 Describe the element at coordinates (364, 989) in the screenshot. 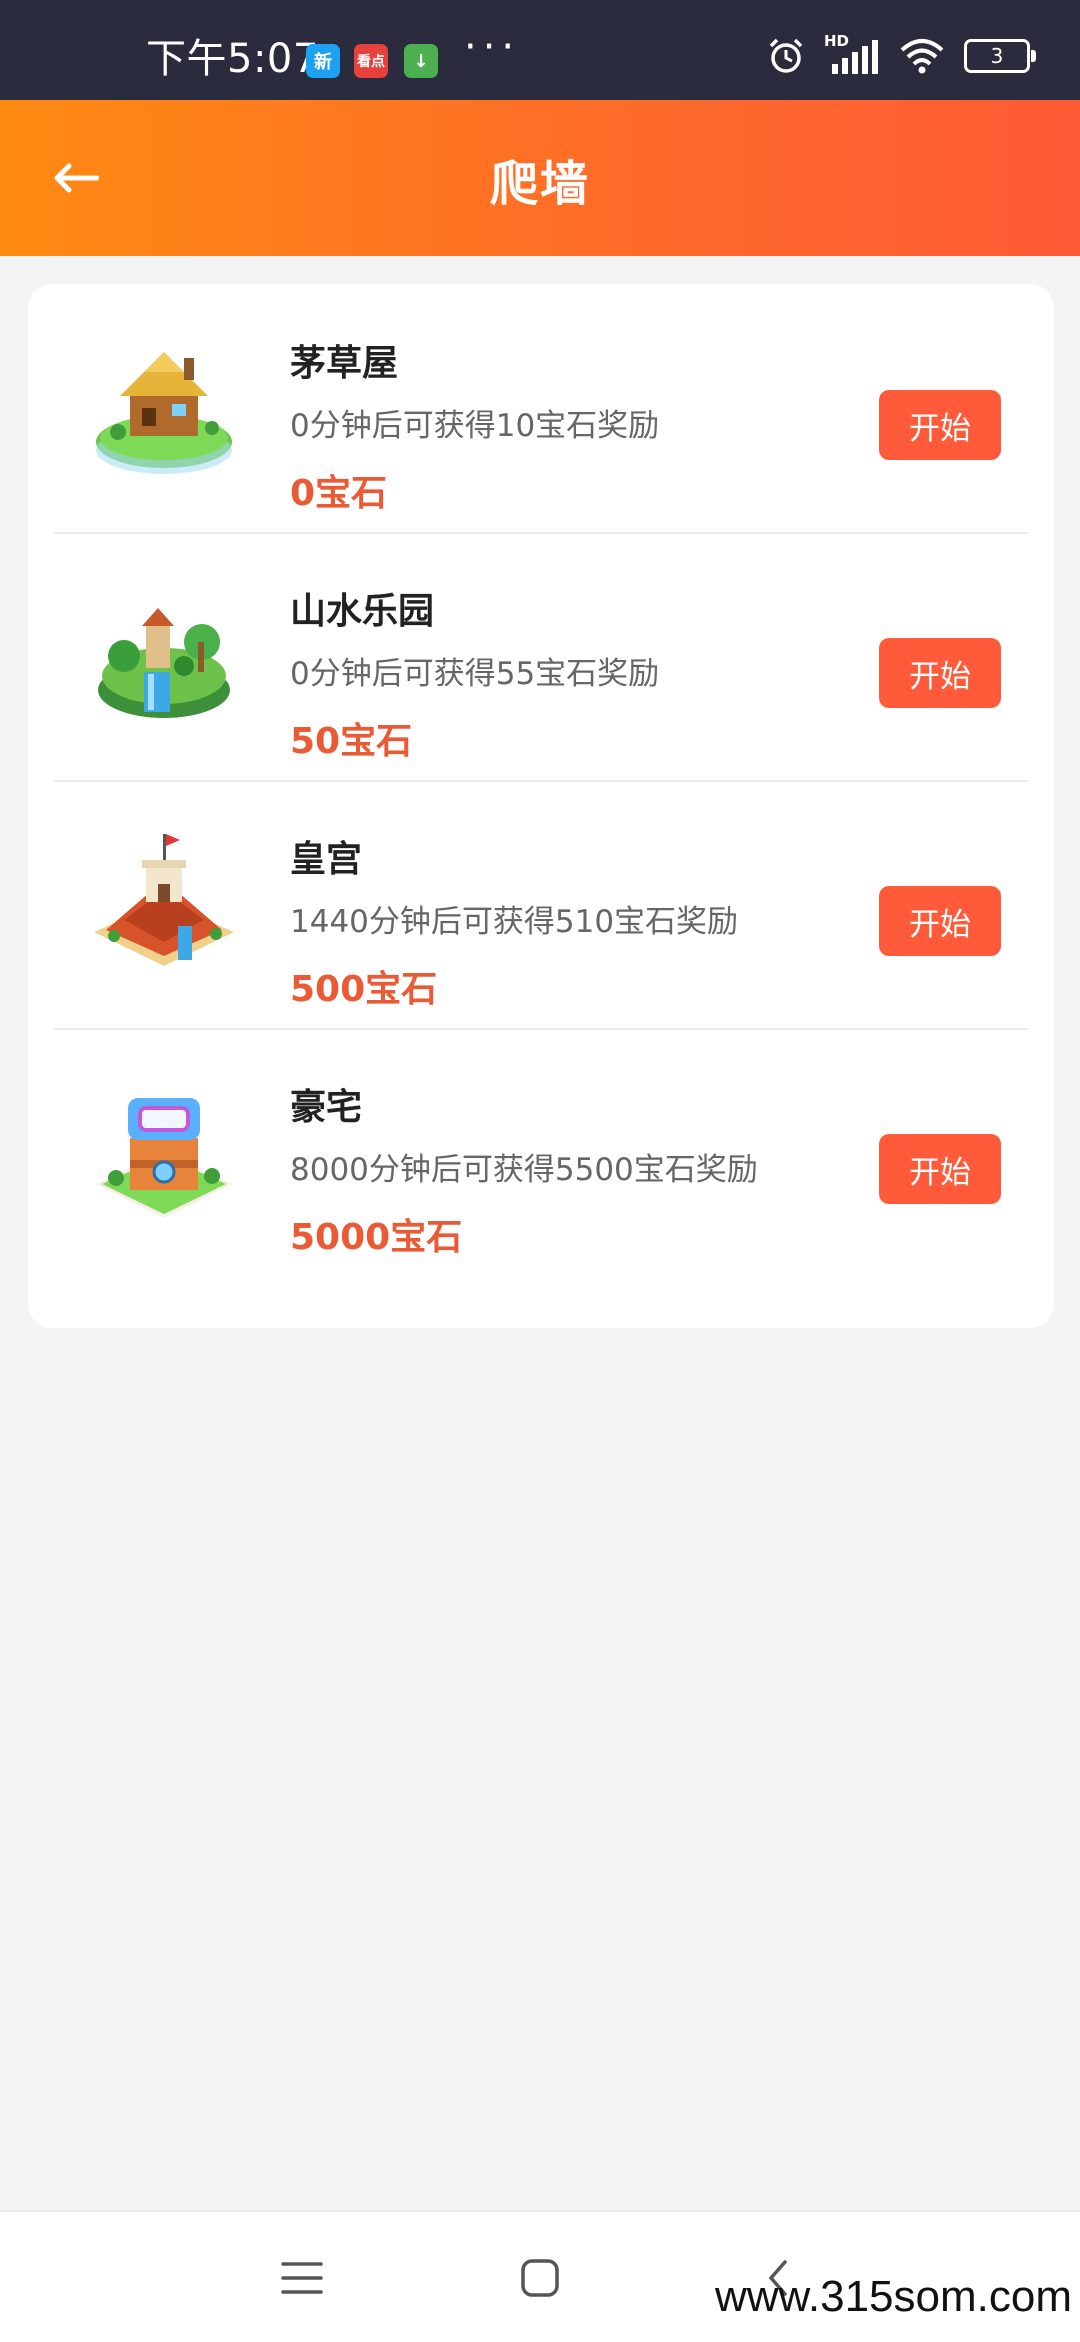

I see `item-gems: 500宝石` at that location.